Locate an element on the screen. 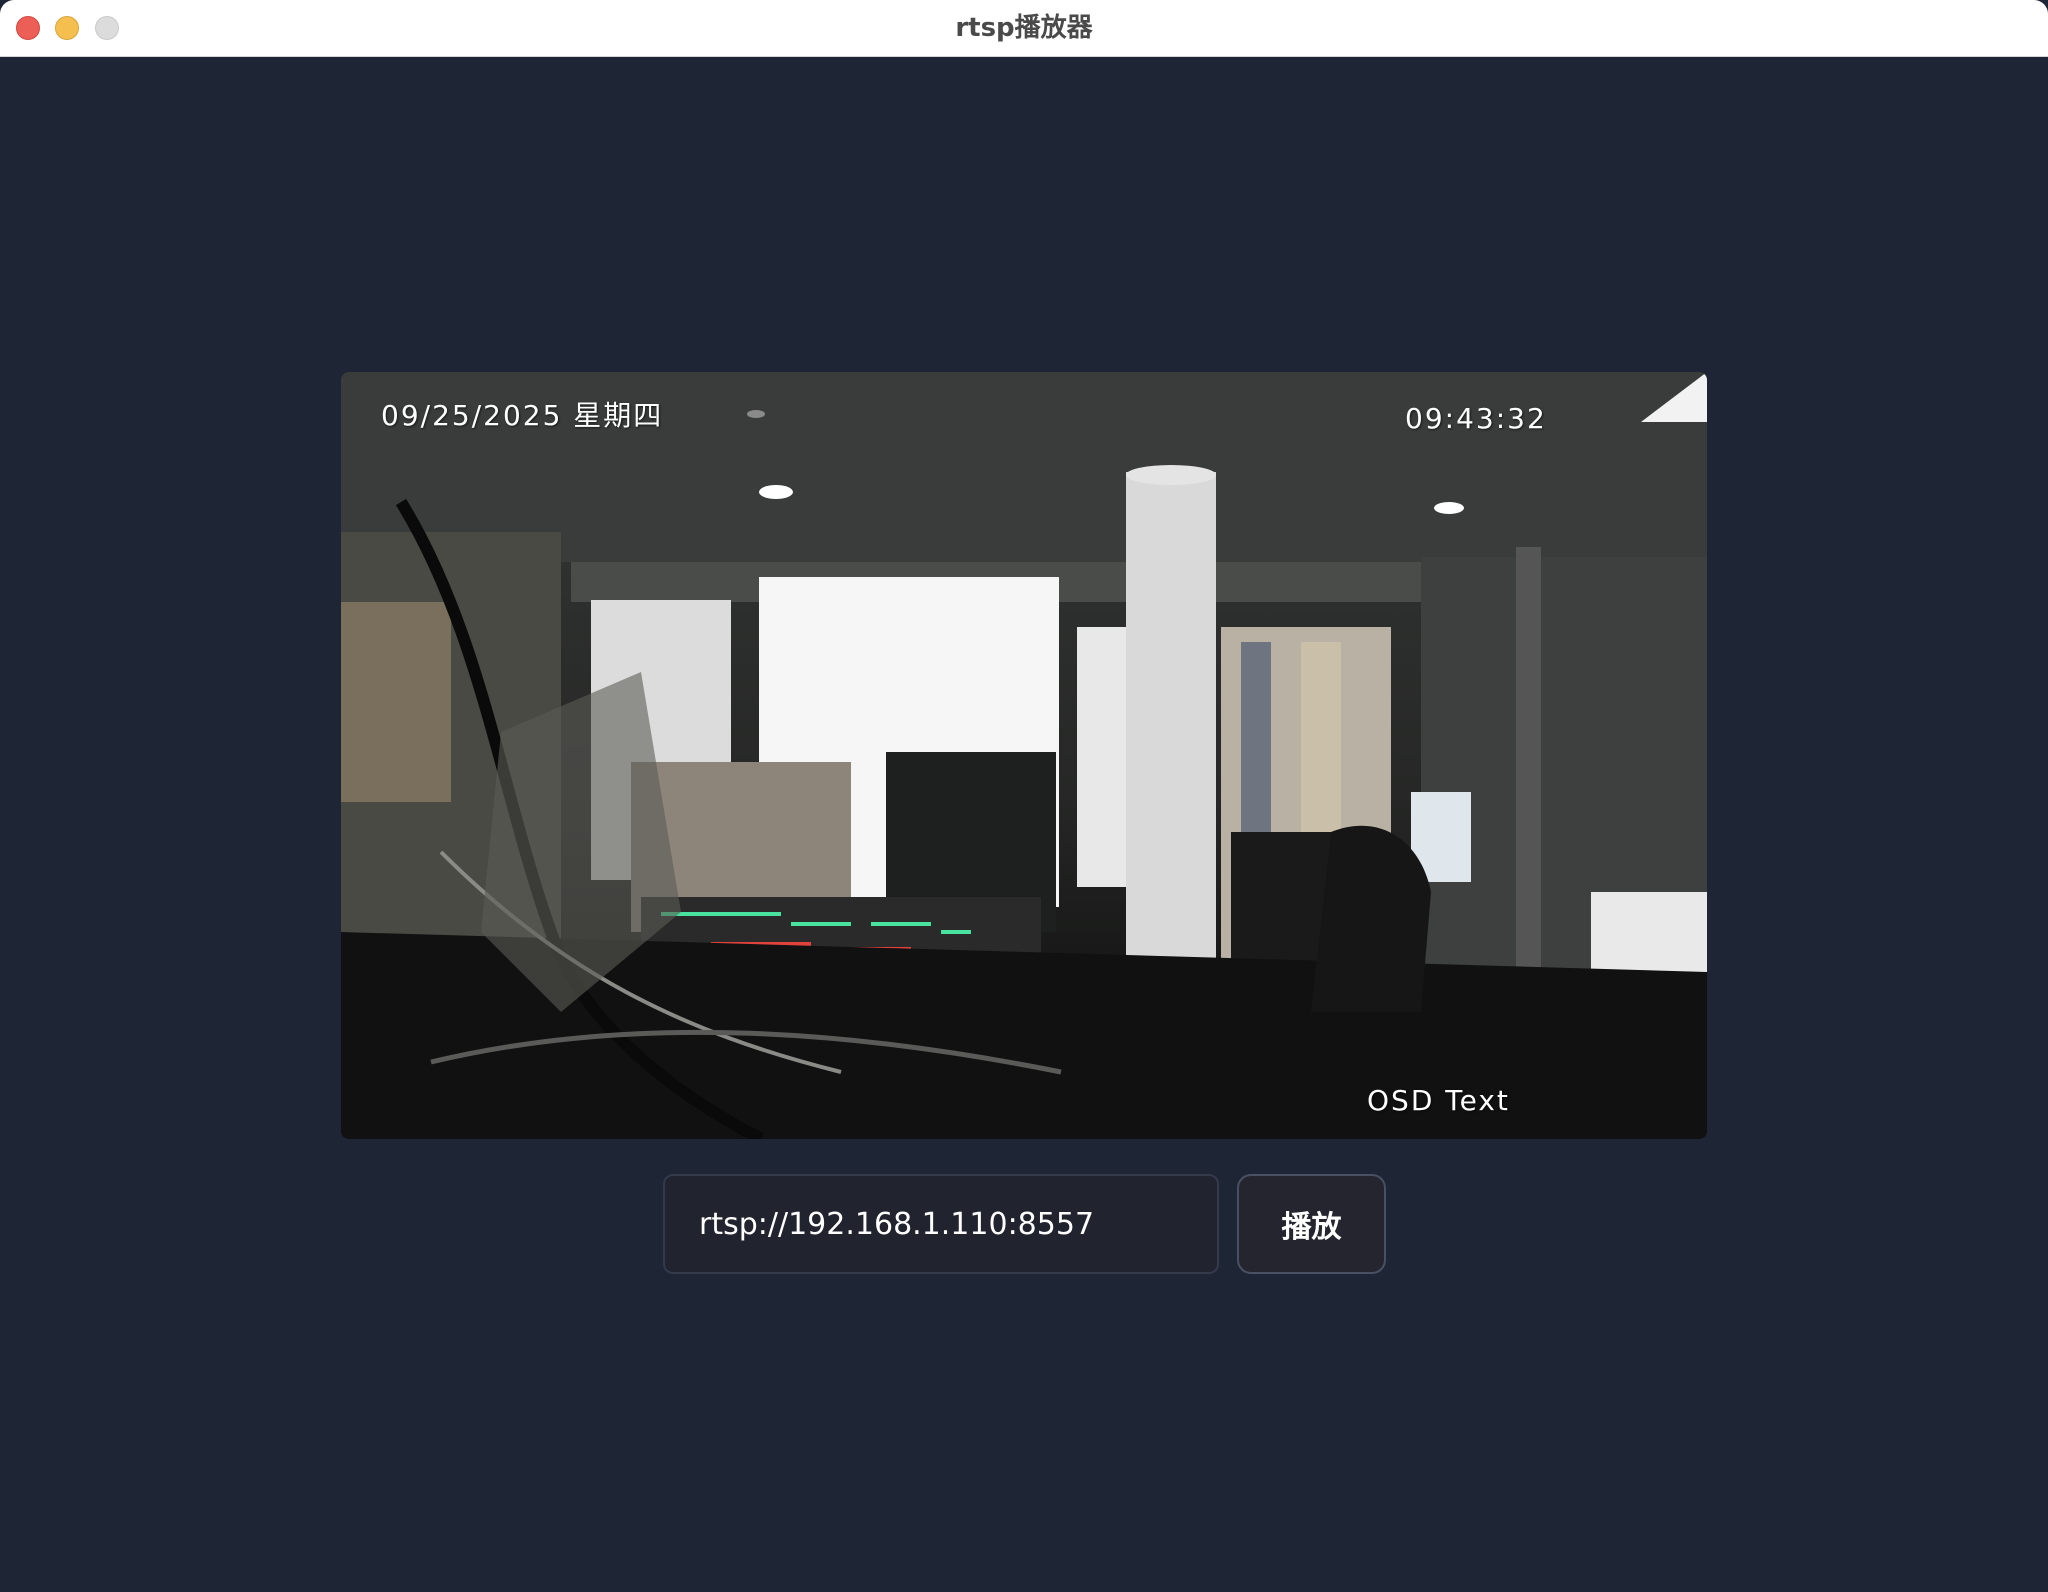  window-title: rtsp播放器 is located at coordinates (1024, 28).